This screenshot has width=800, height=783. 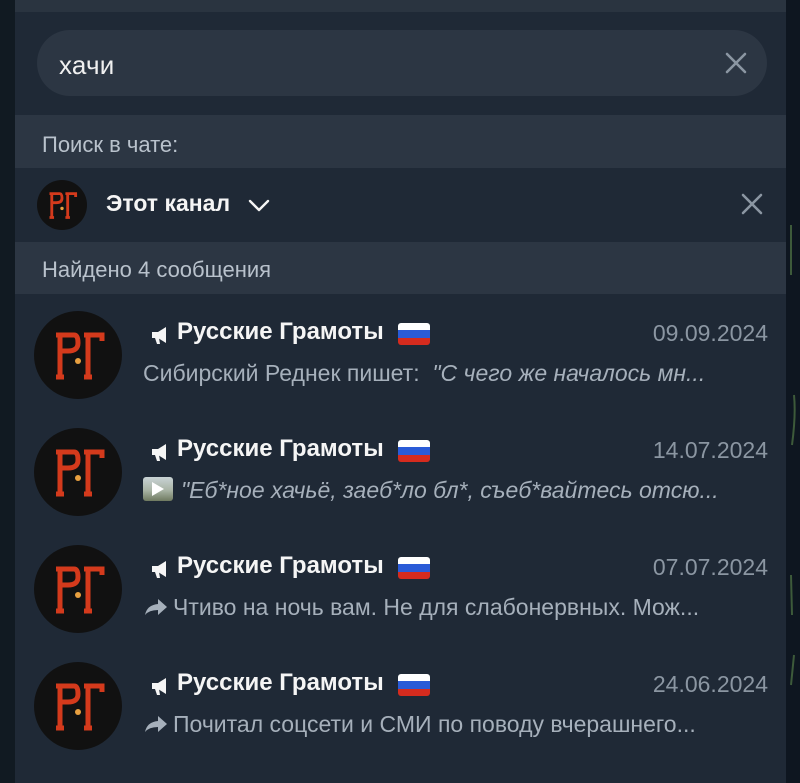 What do you see at coordinates (168, 203) in the screenshot?
I see `scope-name: Этот канал` at bounding box center [168, 203].